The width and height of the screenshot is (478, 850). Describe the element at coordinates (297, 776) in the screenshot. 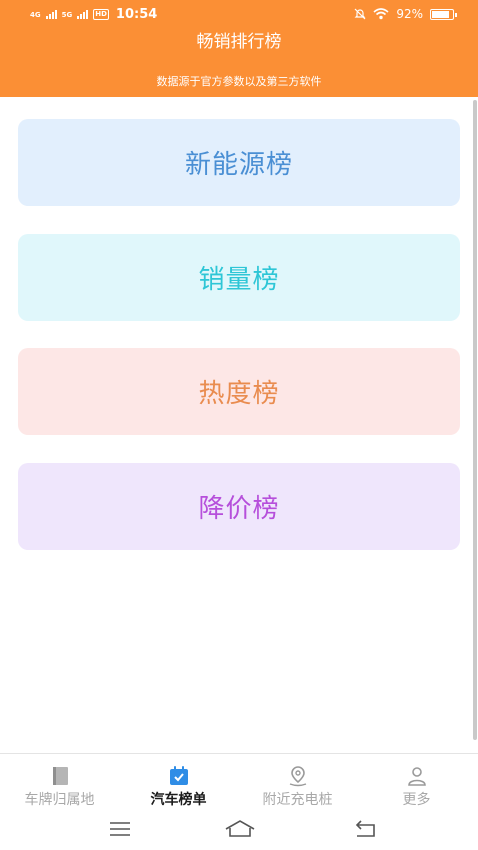

I see `location-pin-icon` at that location.